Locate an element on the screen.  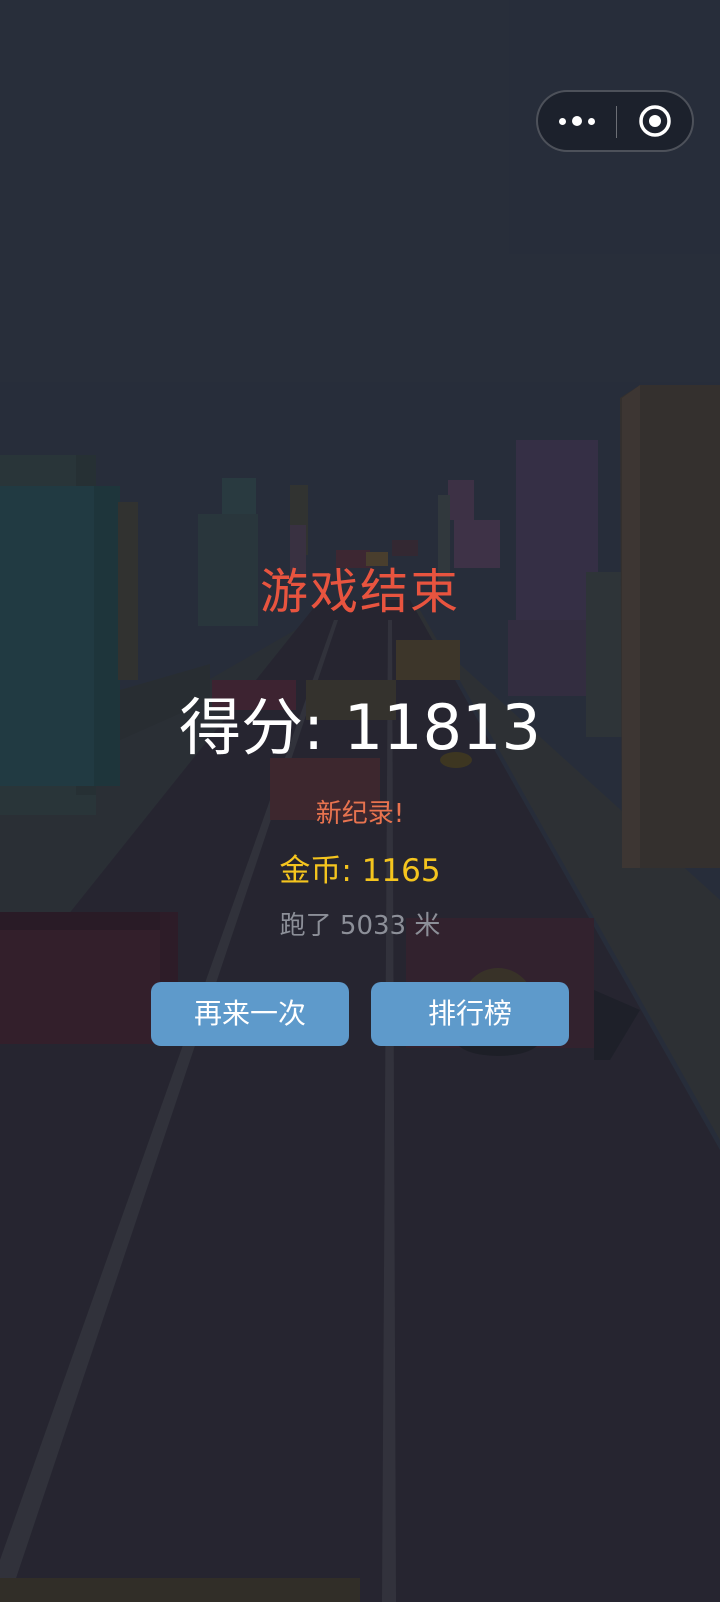
retry-button: 再来一次 is located at coordinates (250, 1014).